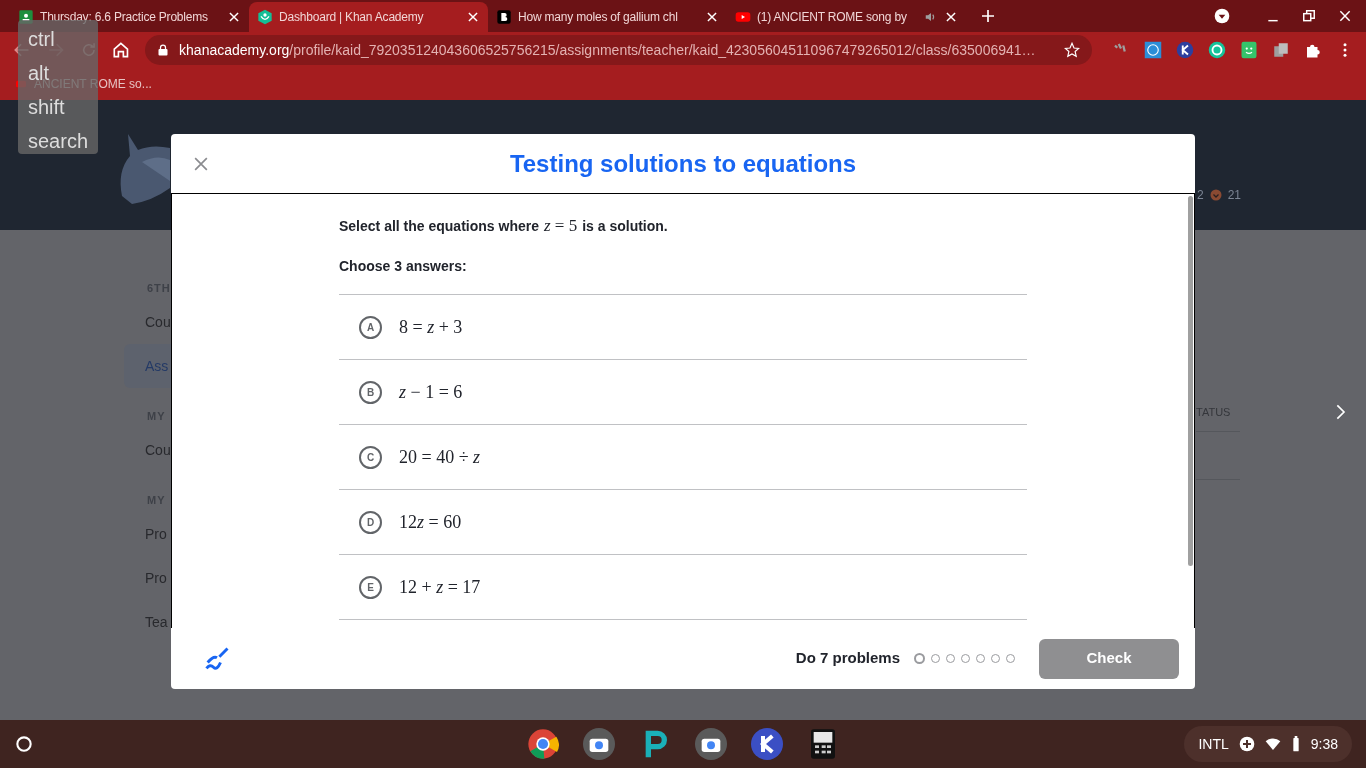 This screenshot has height=768, width=1366. I want to click on dialog-title: Testing solutions to equations, so click(683, 163).